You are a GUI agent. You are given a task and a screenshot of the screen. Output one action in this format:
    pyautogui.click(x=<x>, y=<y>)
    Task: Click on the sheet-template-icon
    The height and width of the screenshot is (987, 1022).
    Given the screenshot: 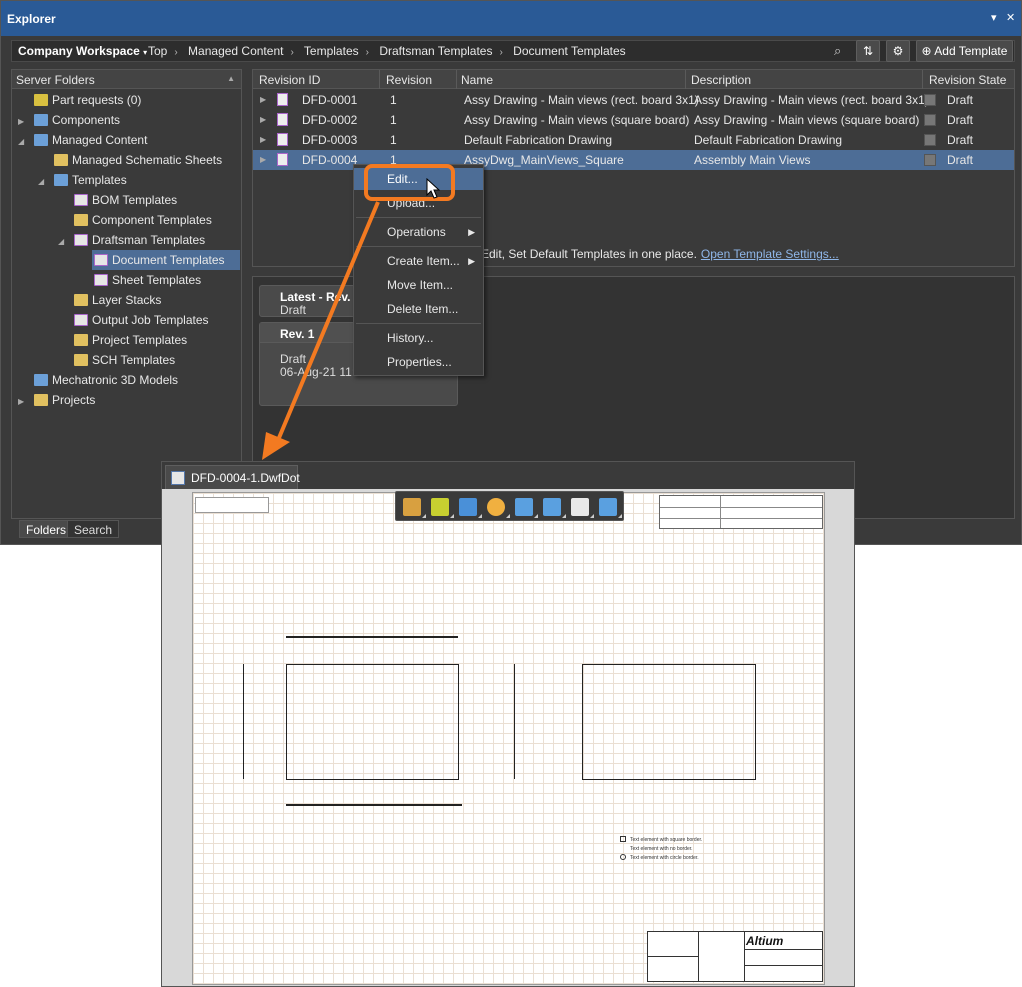 What is the action you would take?
    pyautogui.click(x=101, y=280)
    